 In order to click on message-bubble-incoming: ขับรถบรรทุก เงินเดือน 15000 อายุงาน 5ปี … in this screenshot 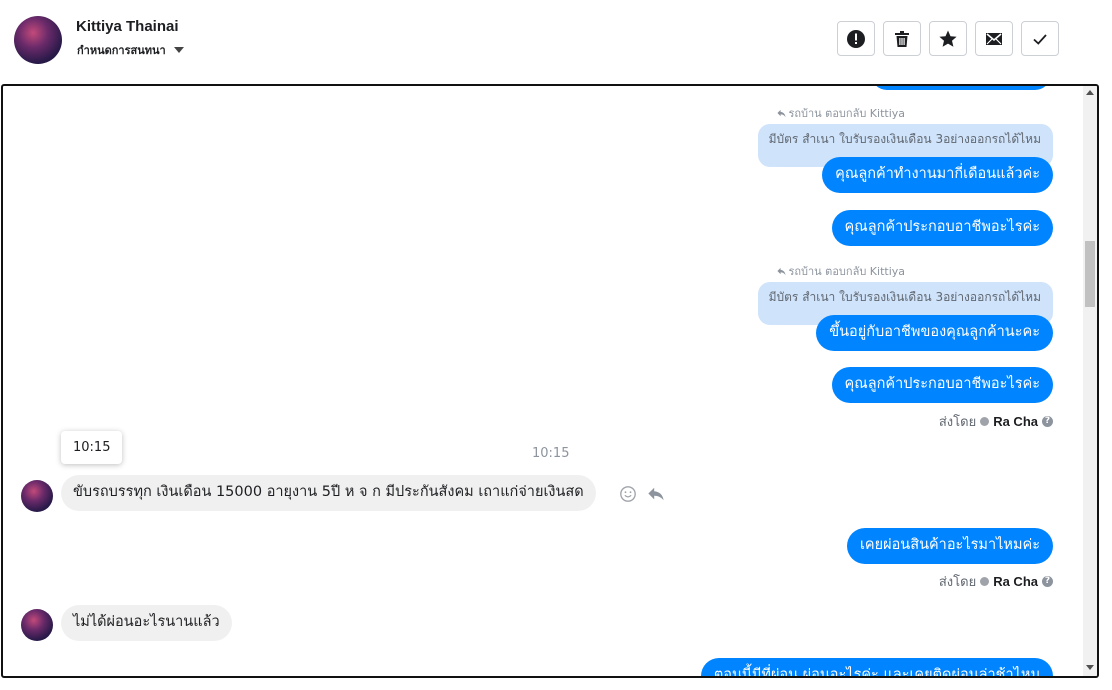, I will do `click(328, 493)`.